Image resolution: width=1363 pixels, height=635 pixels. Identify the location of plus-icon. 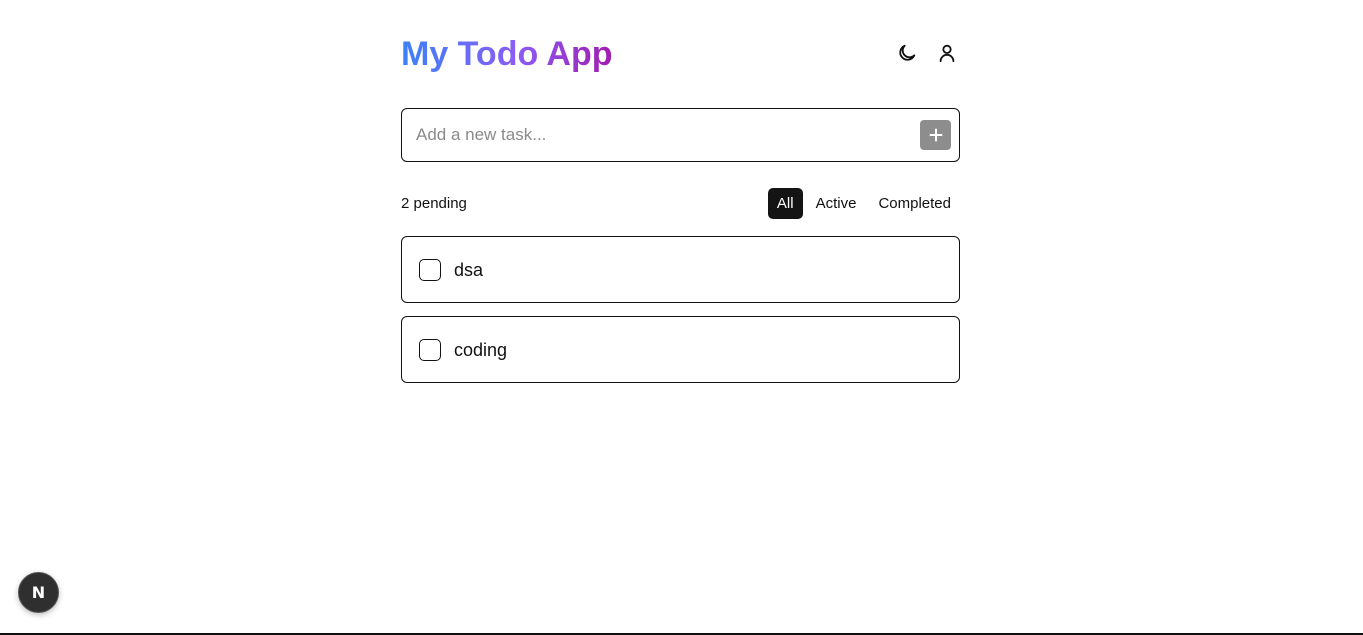
(935, 135).